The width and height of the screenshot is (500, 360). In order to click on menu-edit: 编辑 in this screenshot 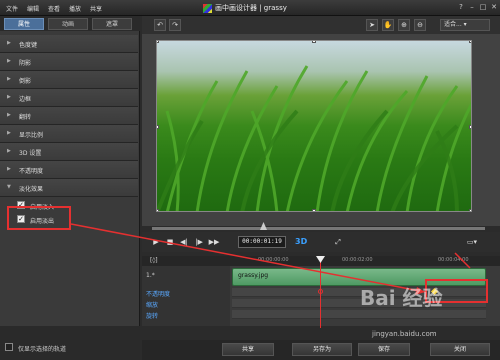, I will do `click(33, 8)`.